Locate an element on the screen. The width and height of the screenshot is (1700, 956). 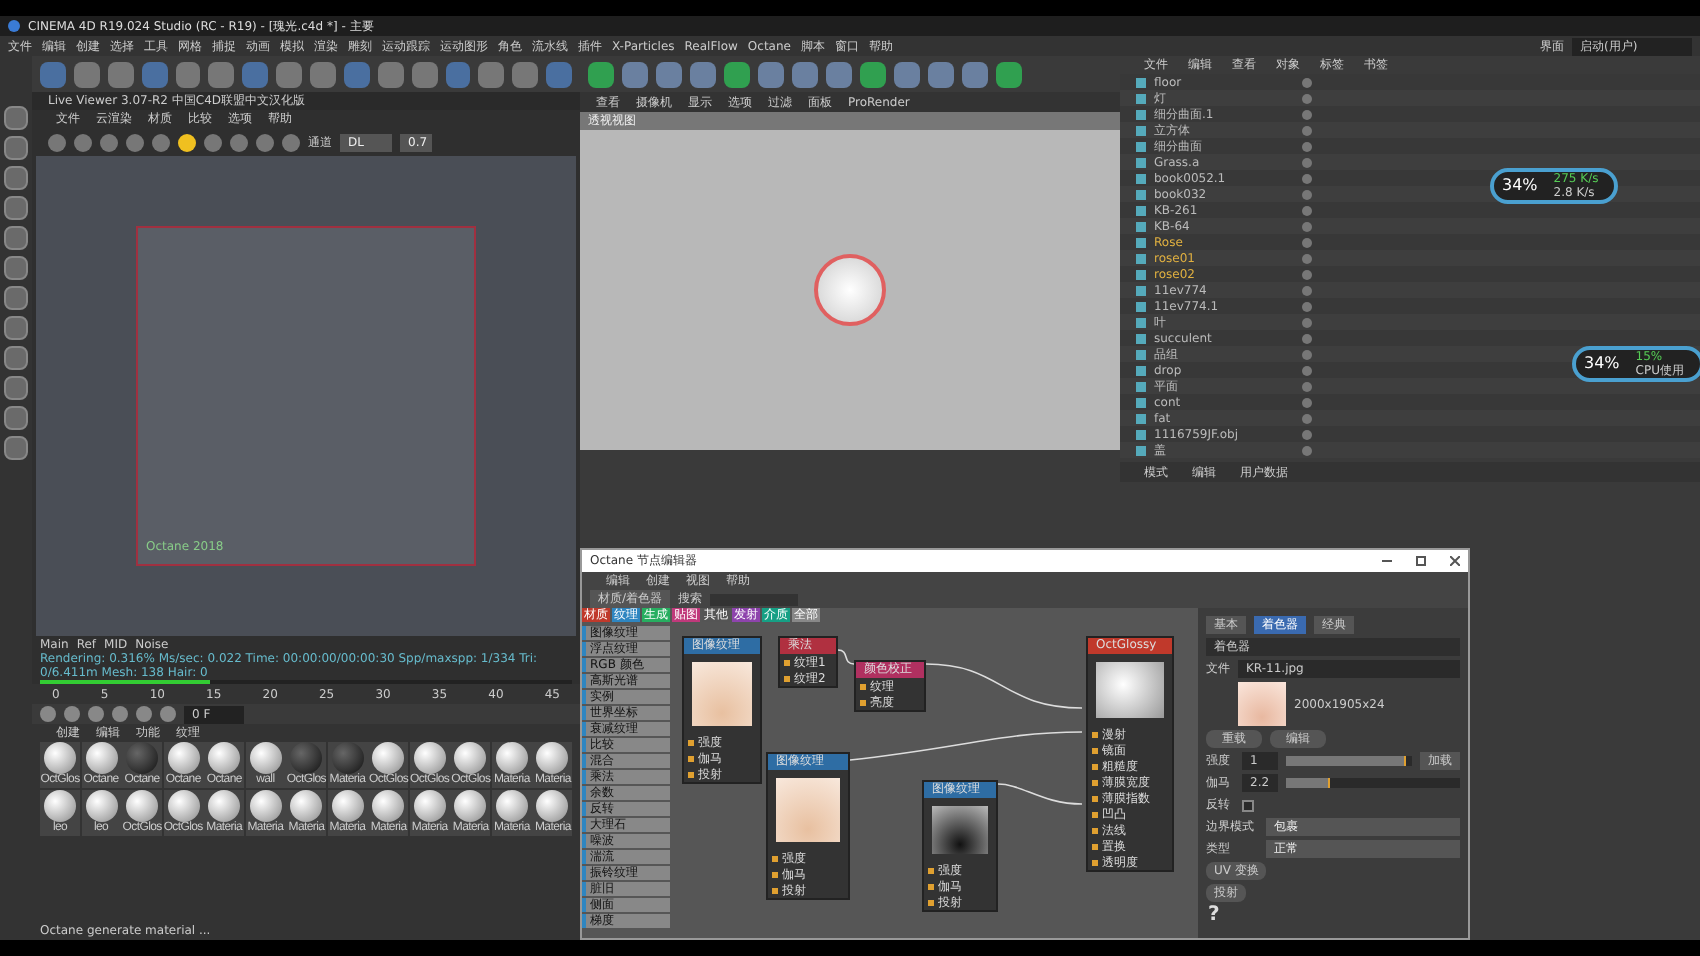
close-icon is located at coordinates (1455, 561).